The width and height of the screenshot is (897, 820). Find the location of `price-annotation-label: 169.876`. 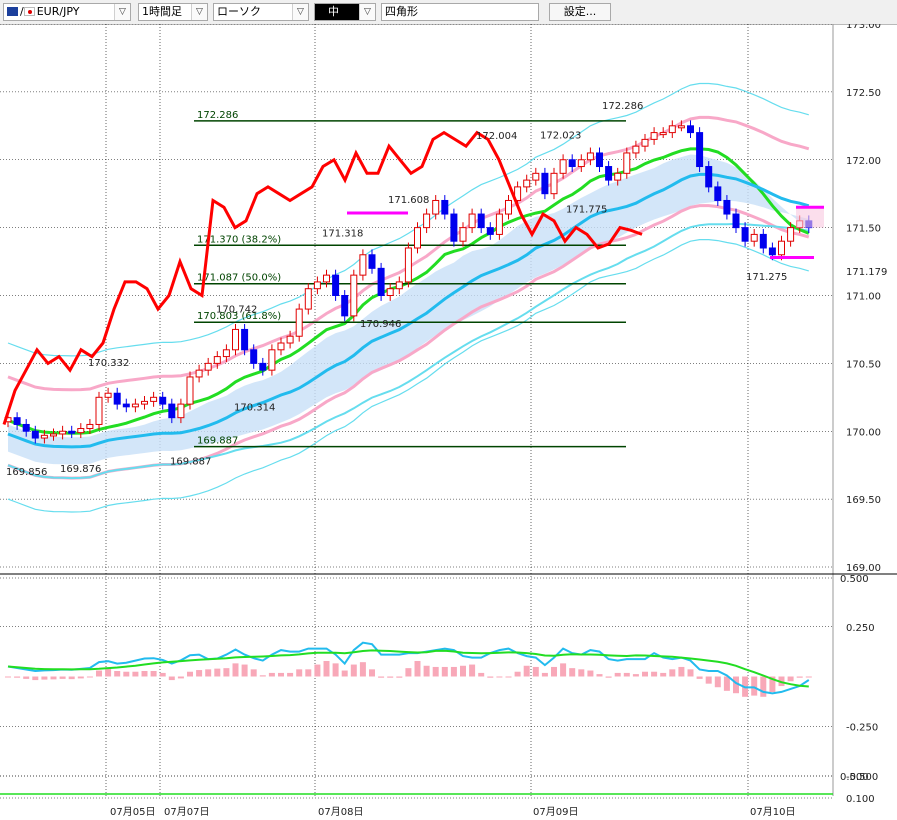

price-annotation-label: 169.876 is located at coordinates (80, 469).